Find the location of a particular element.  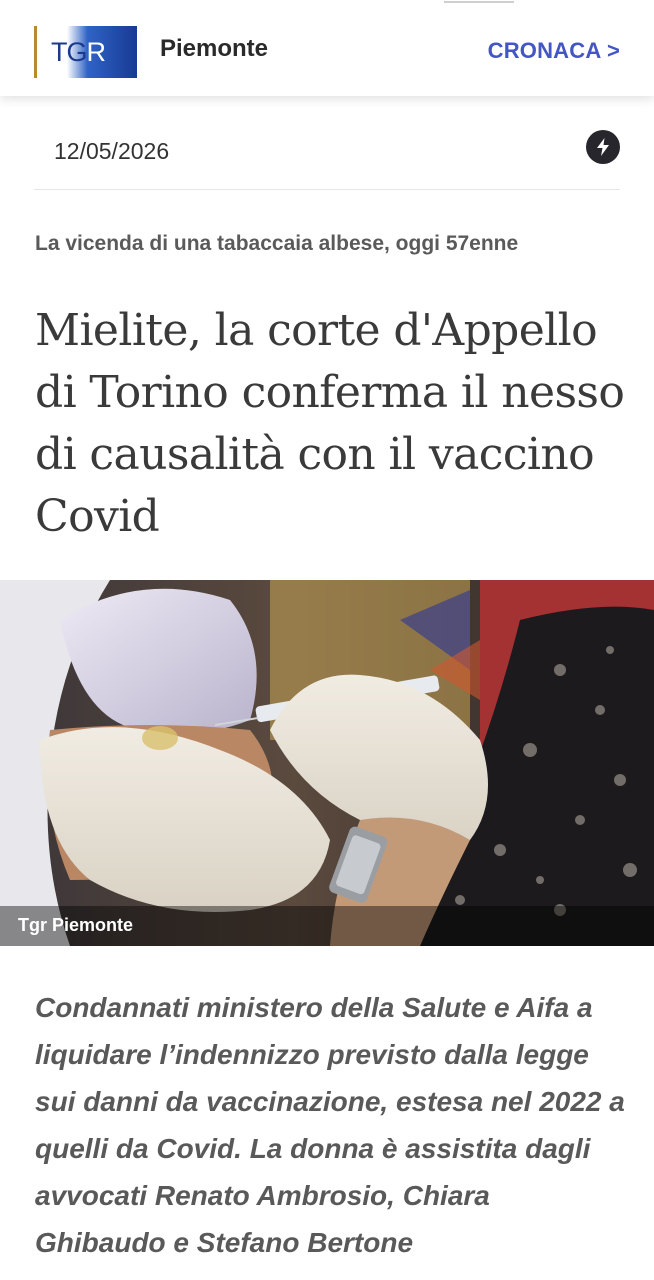

logo-text-r: R is located at coordinates (96, 52).